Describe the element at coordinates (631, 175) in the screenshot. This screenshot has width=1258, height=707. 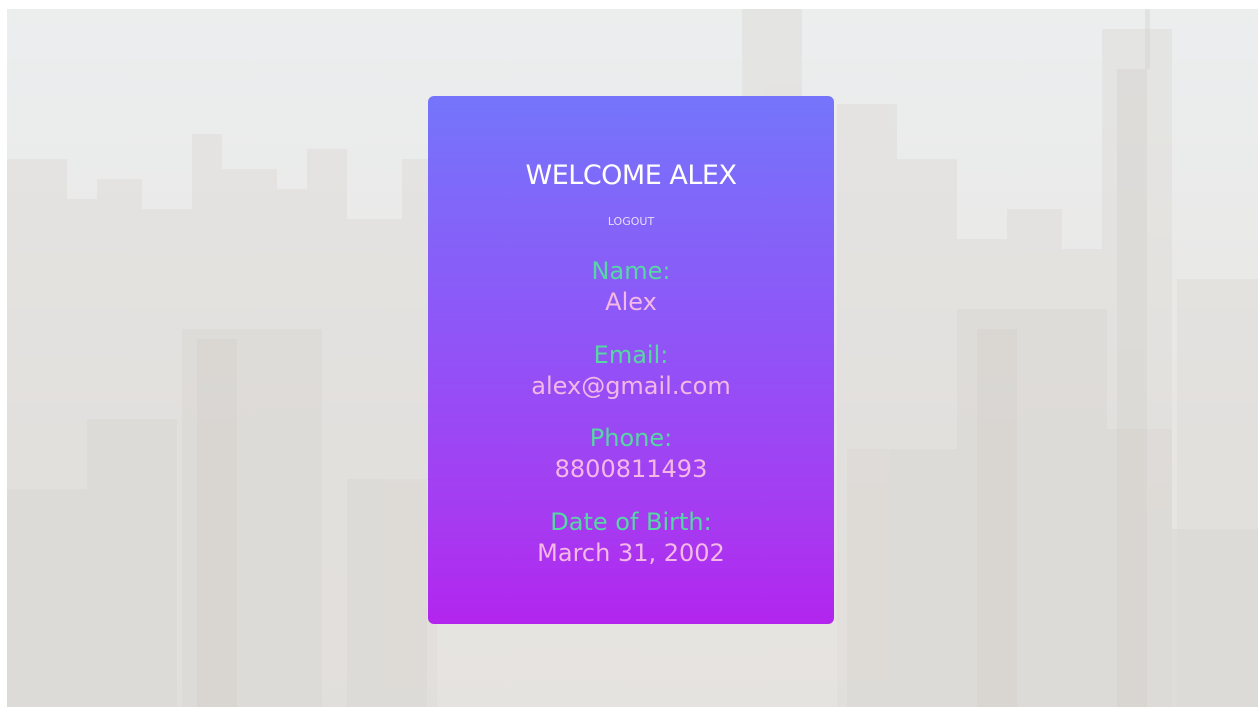
I see `welcome-heading: WELCOME ALEX` at that location.